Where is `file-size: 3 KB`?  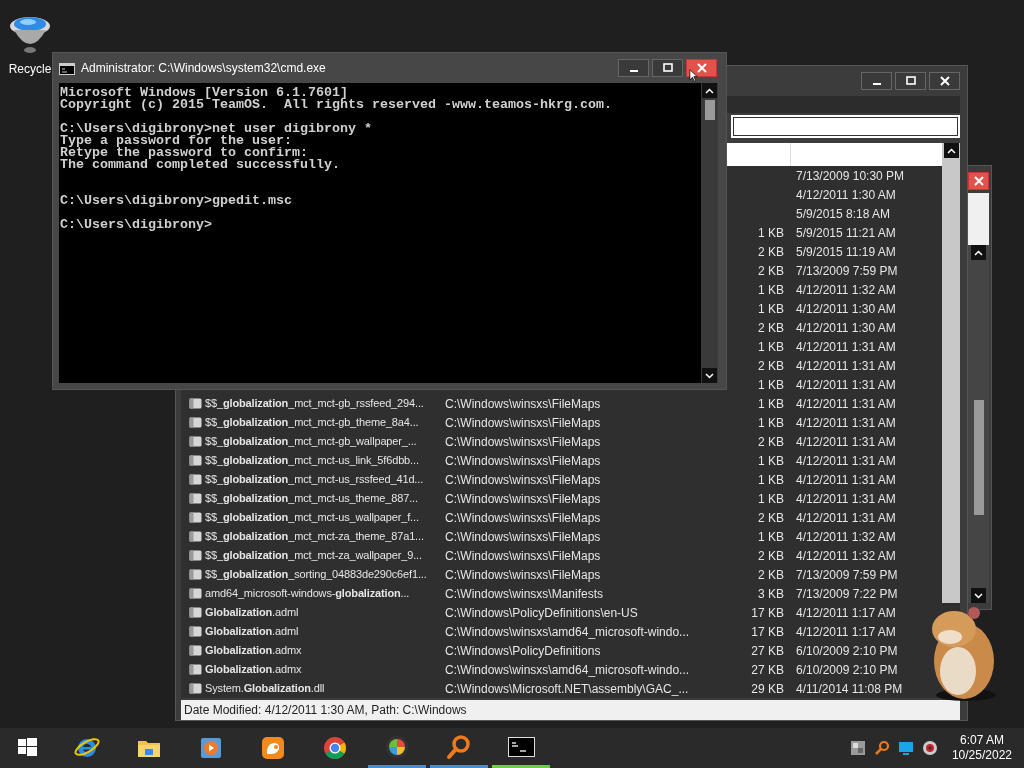
file-size: 3 KB is located at coordinates (771, 593).